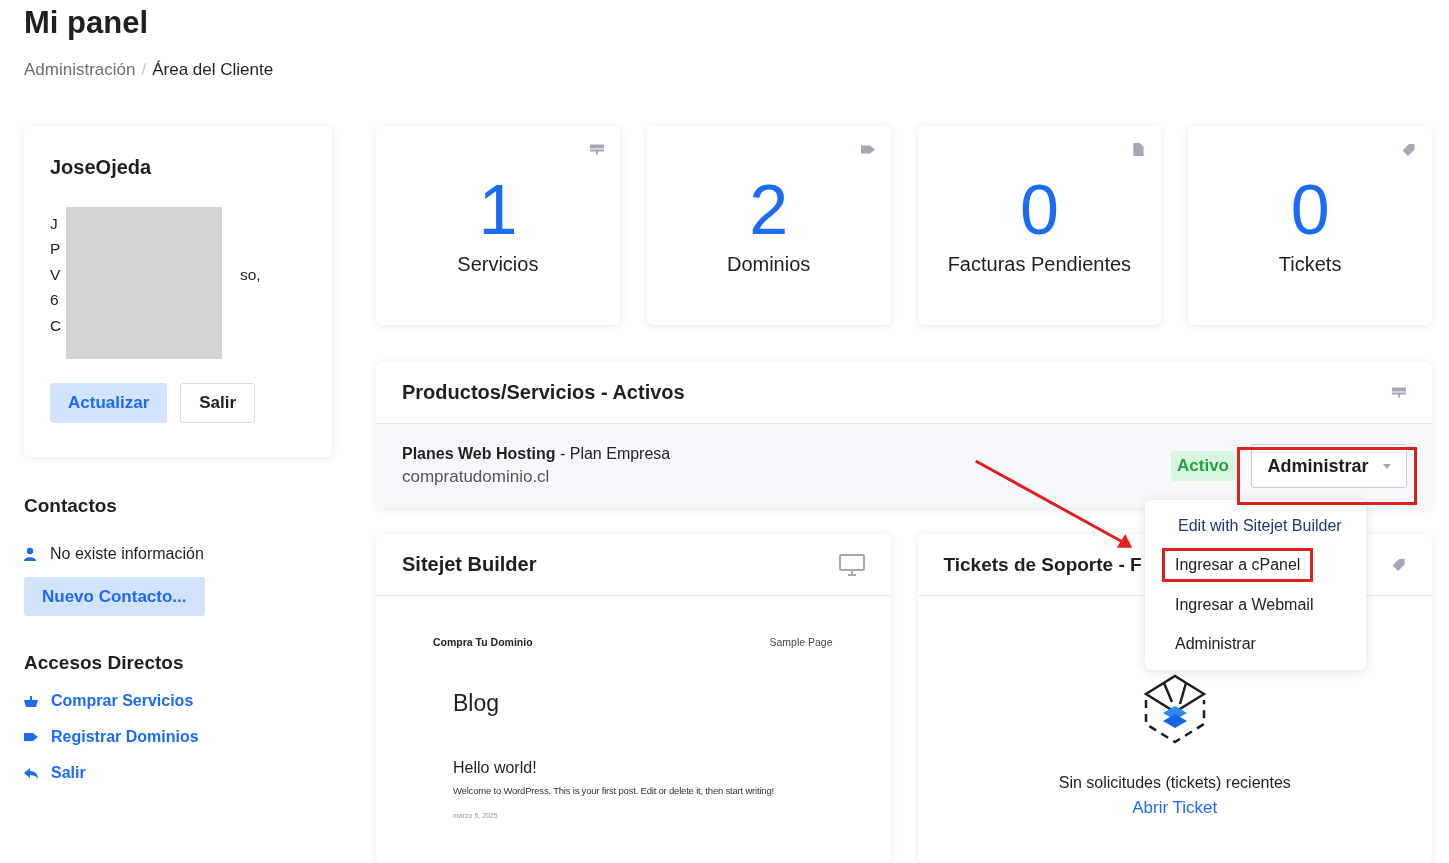  I want to click on stat-label: Servicios, so click(498, 264).